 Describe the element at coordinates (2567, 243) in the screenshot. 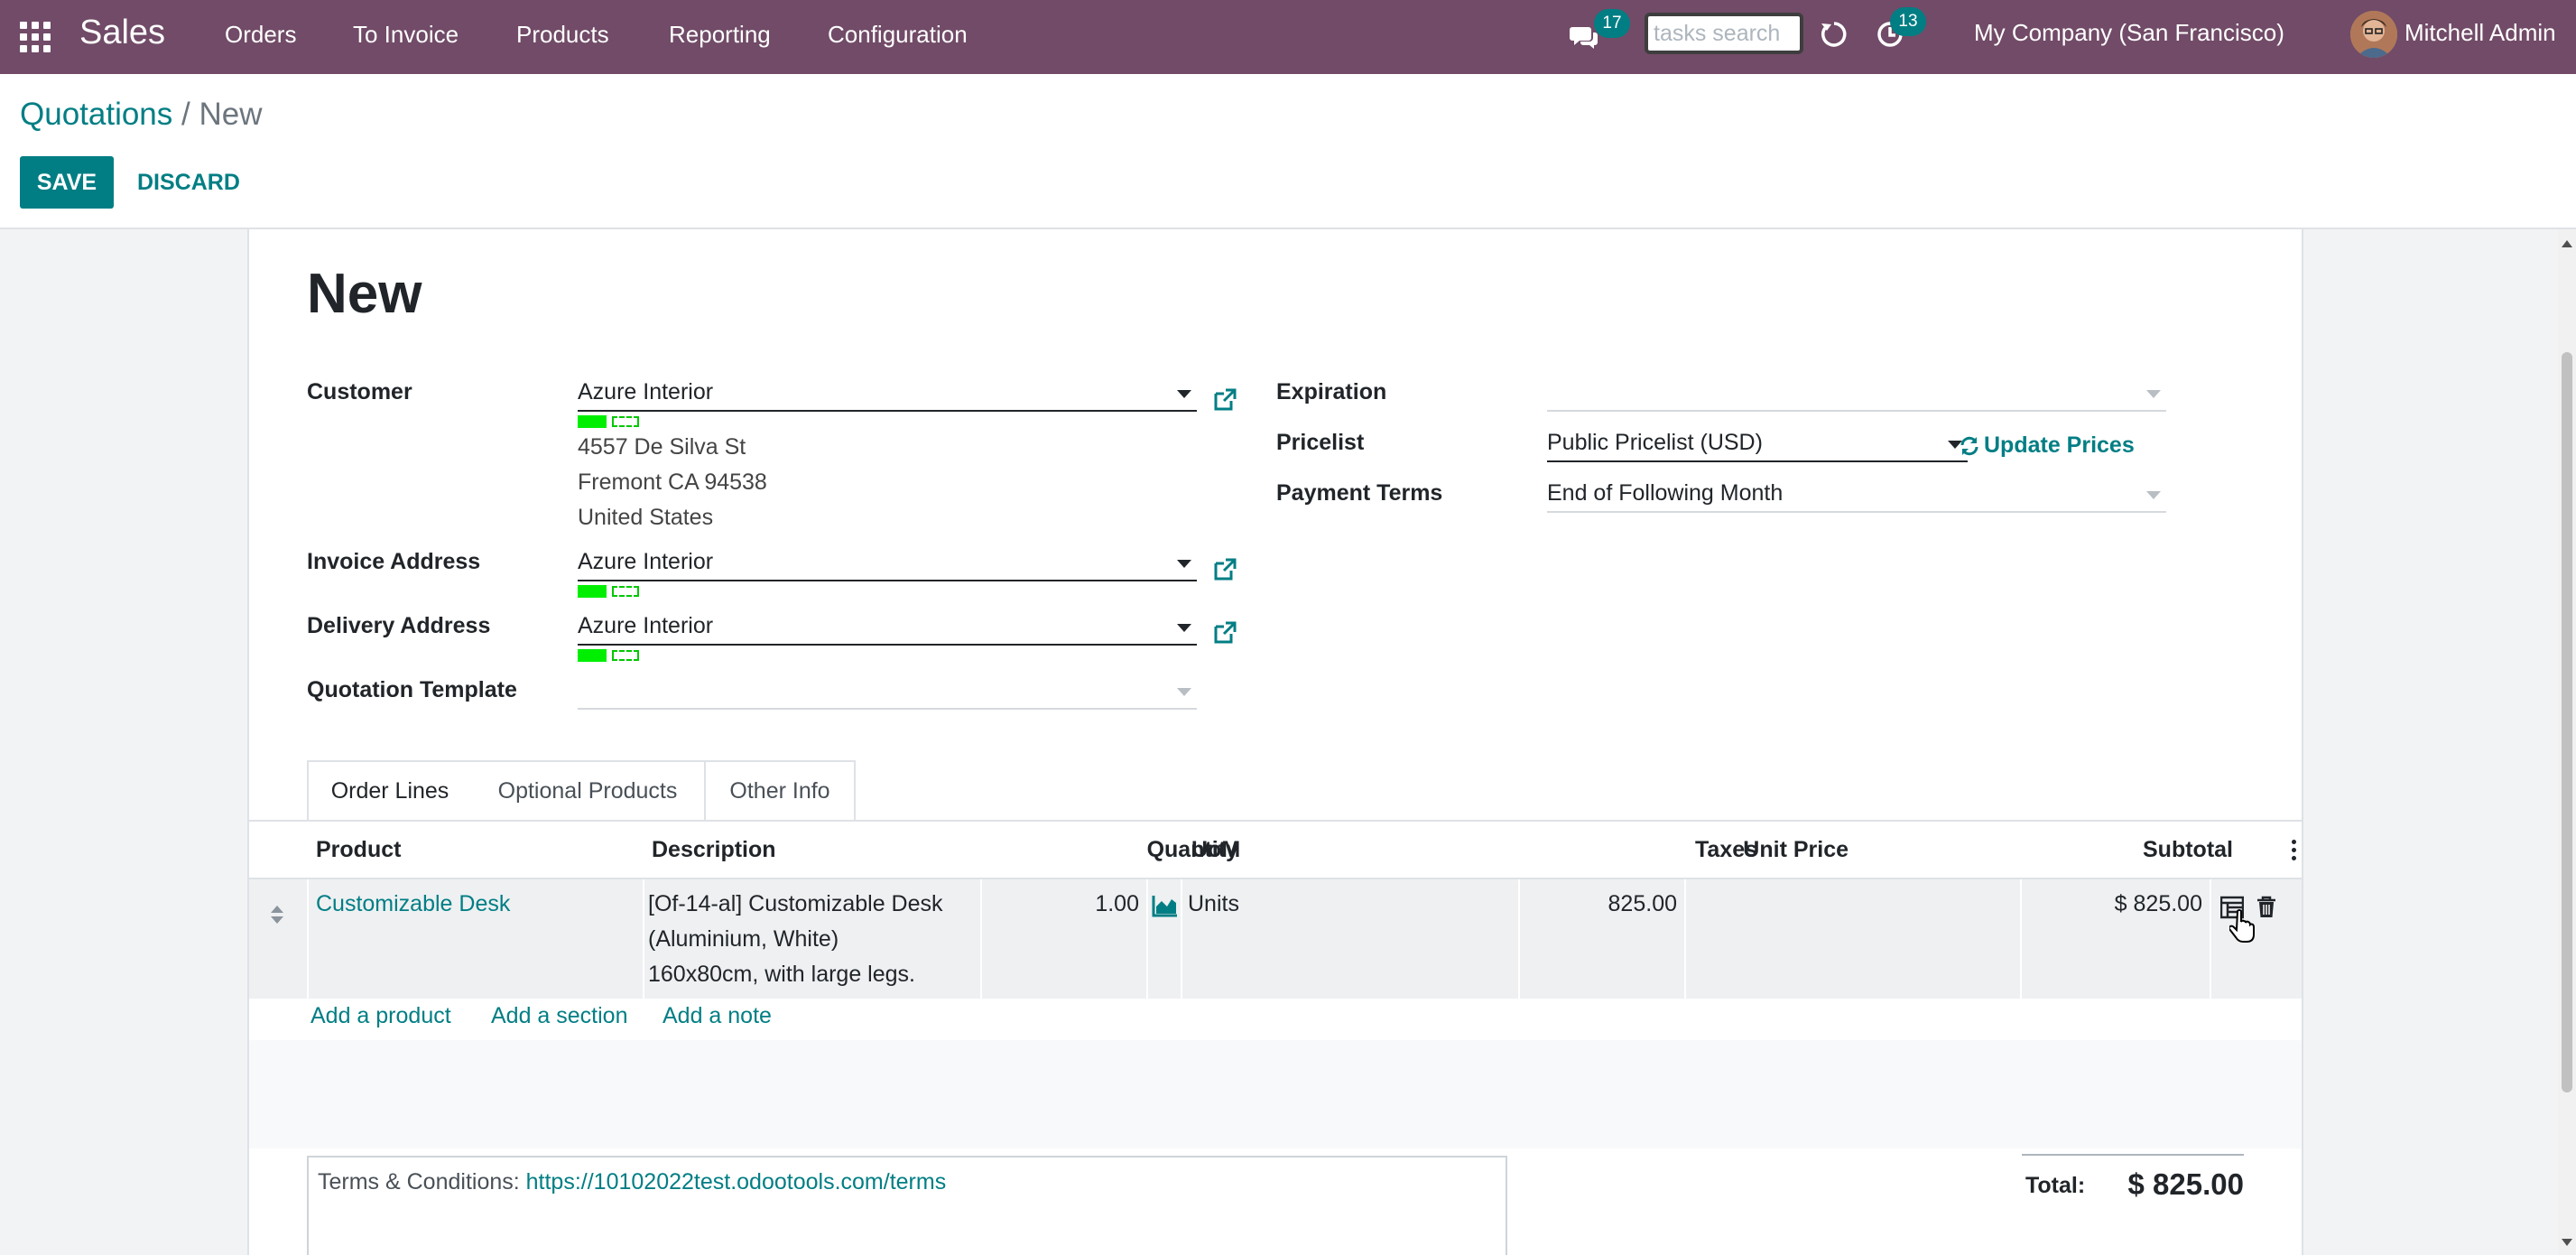

I see `scroll-up-icon` at that location.